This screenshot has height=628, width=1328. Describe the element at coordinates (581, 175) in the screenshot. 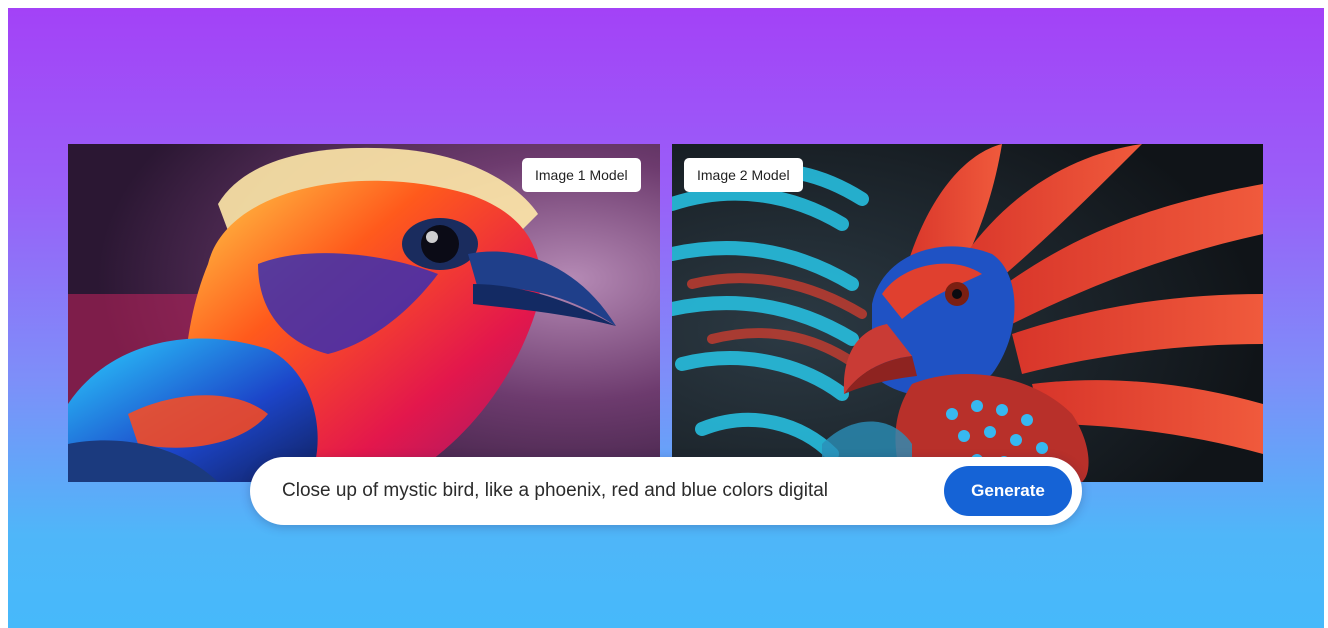

I see `image-1-model-label: Image 1 Model` at that location.